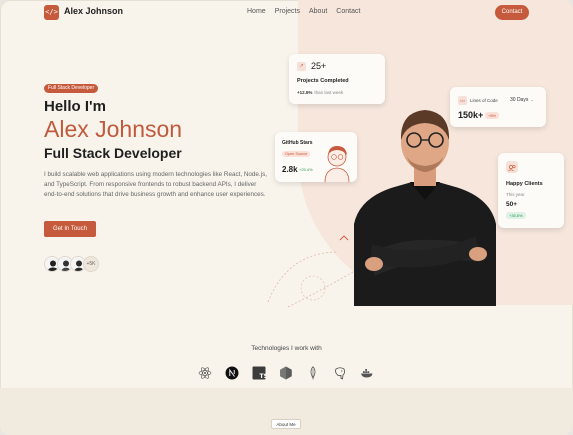  I want to click on happy-clients-card: Happy Clients This year 50+ +35.6%, so click(531, 190).